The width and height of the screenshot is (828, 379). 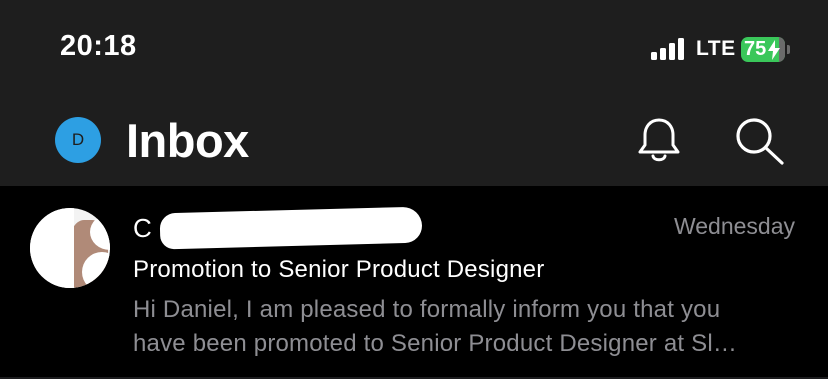 What do you see at coordinates (70, 248) in the screenshot?
I see `sender-avatar` at bounding box center [70, 248].